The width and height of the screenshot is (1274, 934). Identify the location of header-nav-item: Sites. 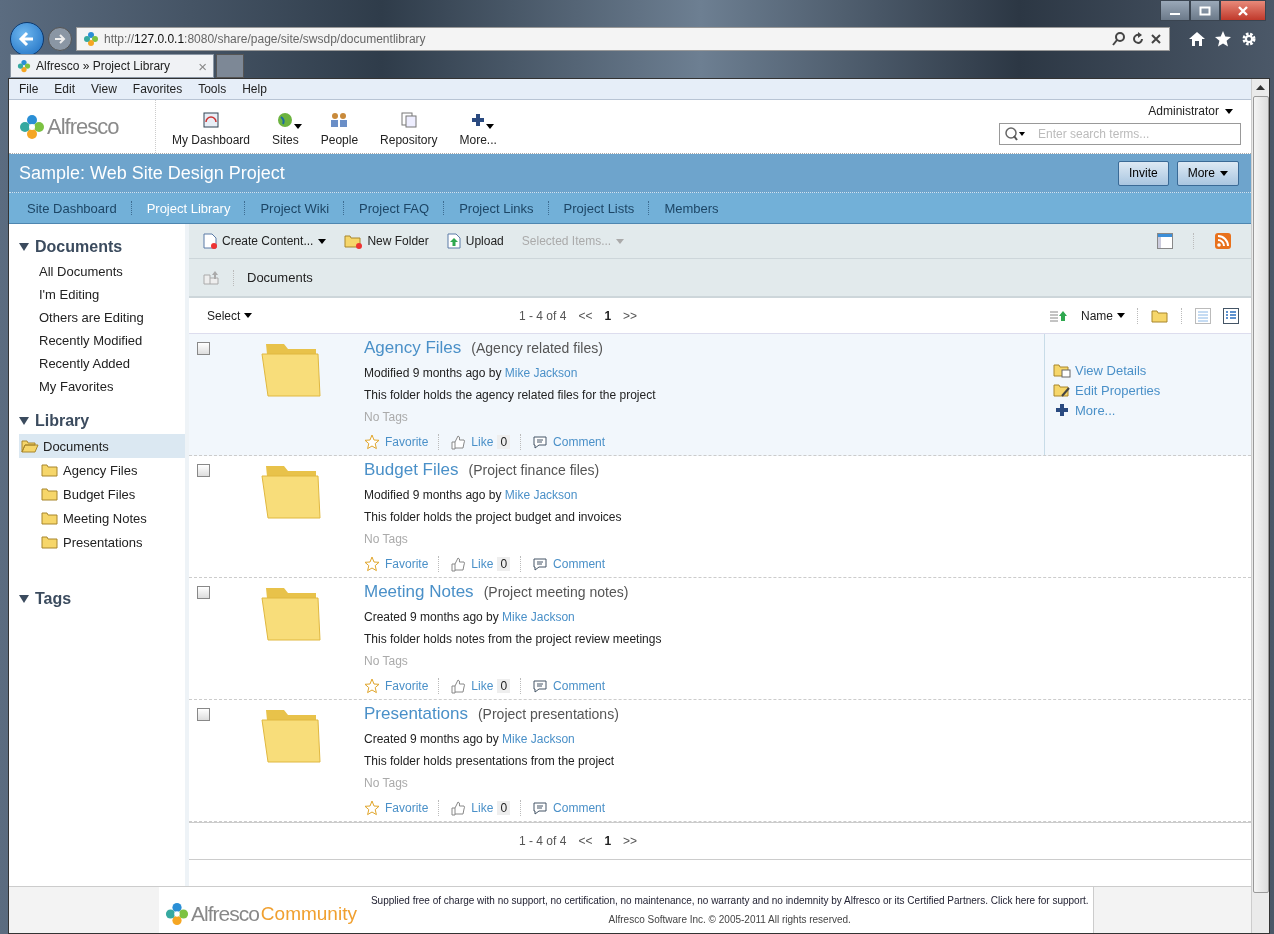
(285, 129).